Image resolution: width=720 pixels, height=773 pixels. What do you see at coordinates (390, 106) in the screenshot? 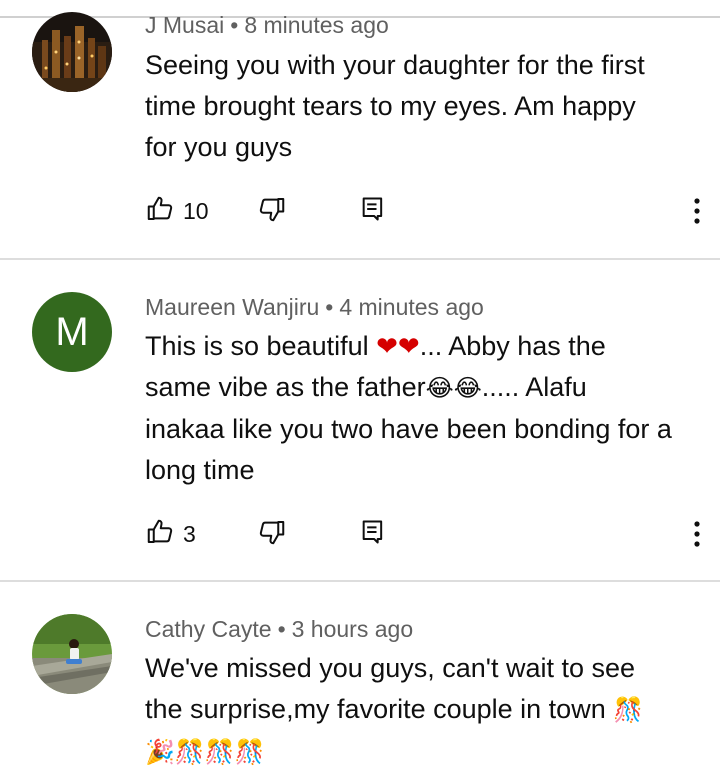
I see `comment-text-line: time brought tears to my eyes. Am happy` at bounding box center [390, 106].